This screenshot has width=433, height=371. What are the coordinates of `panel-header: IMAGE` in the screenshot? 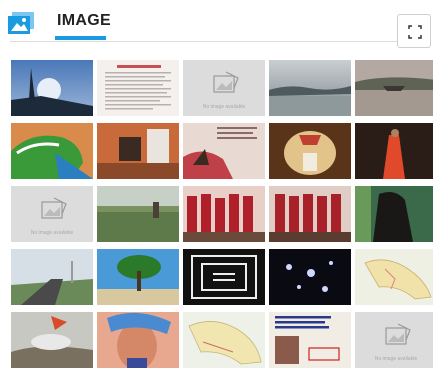 It's located at (216, 26).